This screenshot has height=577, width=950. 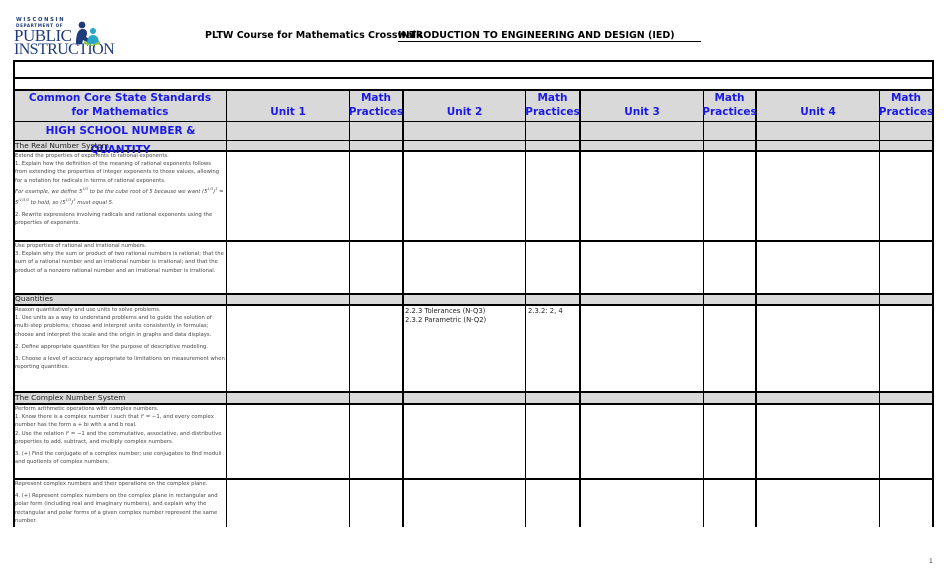 What do you see at coordinates (62, 145) in the screenshot?
I see `section-title: The Real Number System` at bounding box center [62, 145].